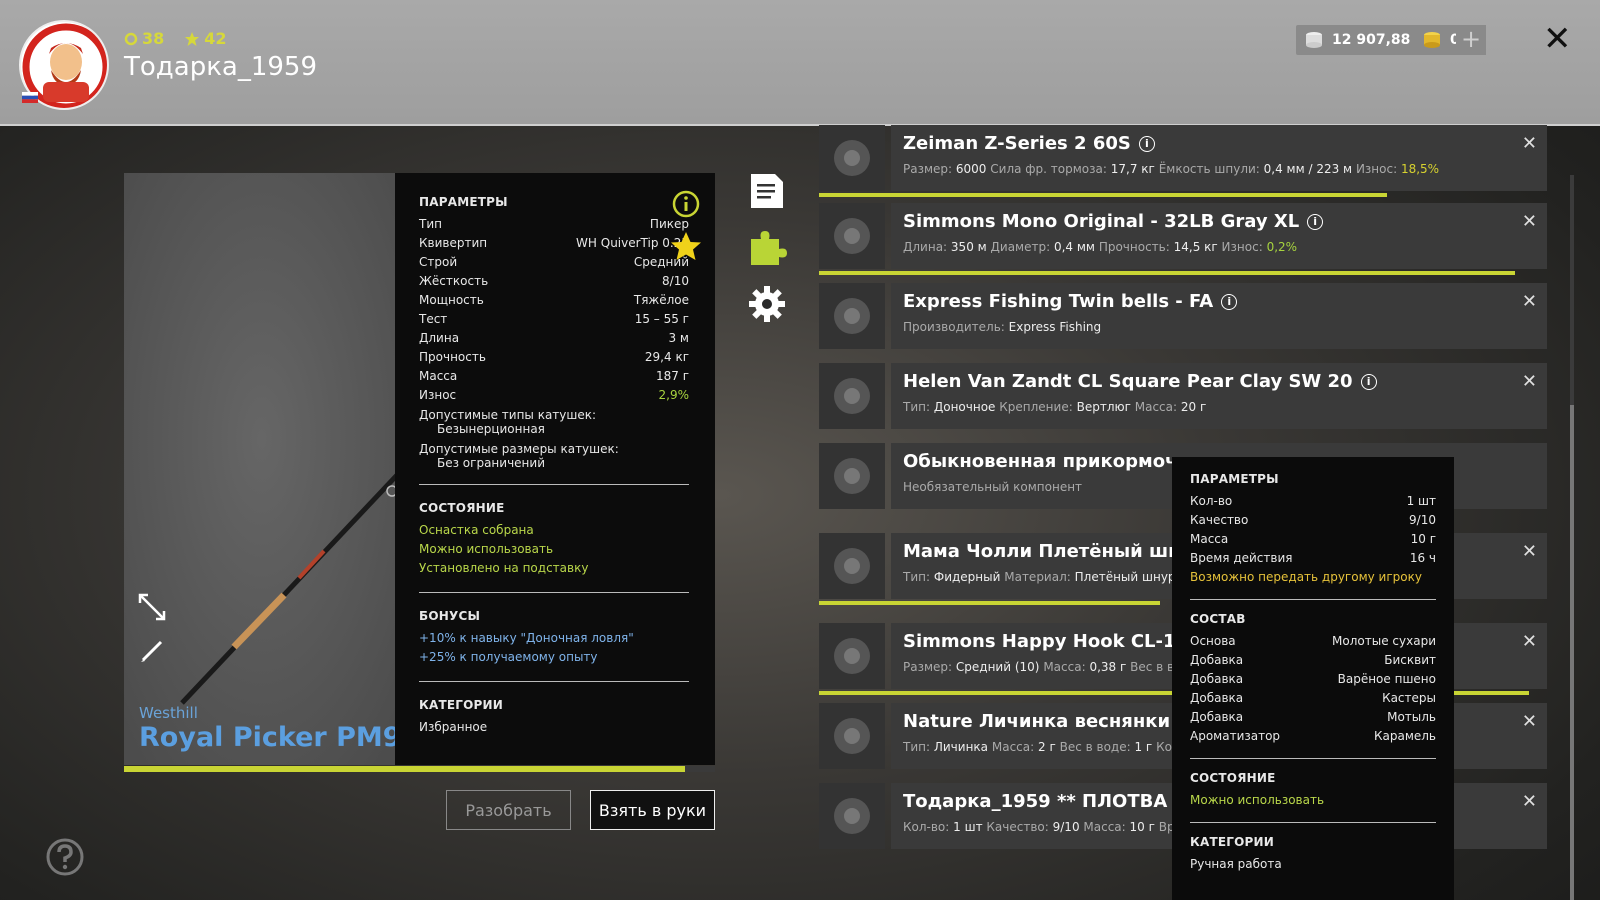  What do you see at coordinates (430, 224) in the screenshot?
I see `param-label: Тип` at bounding box center [430, 224].